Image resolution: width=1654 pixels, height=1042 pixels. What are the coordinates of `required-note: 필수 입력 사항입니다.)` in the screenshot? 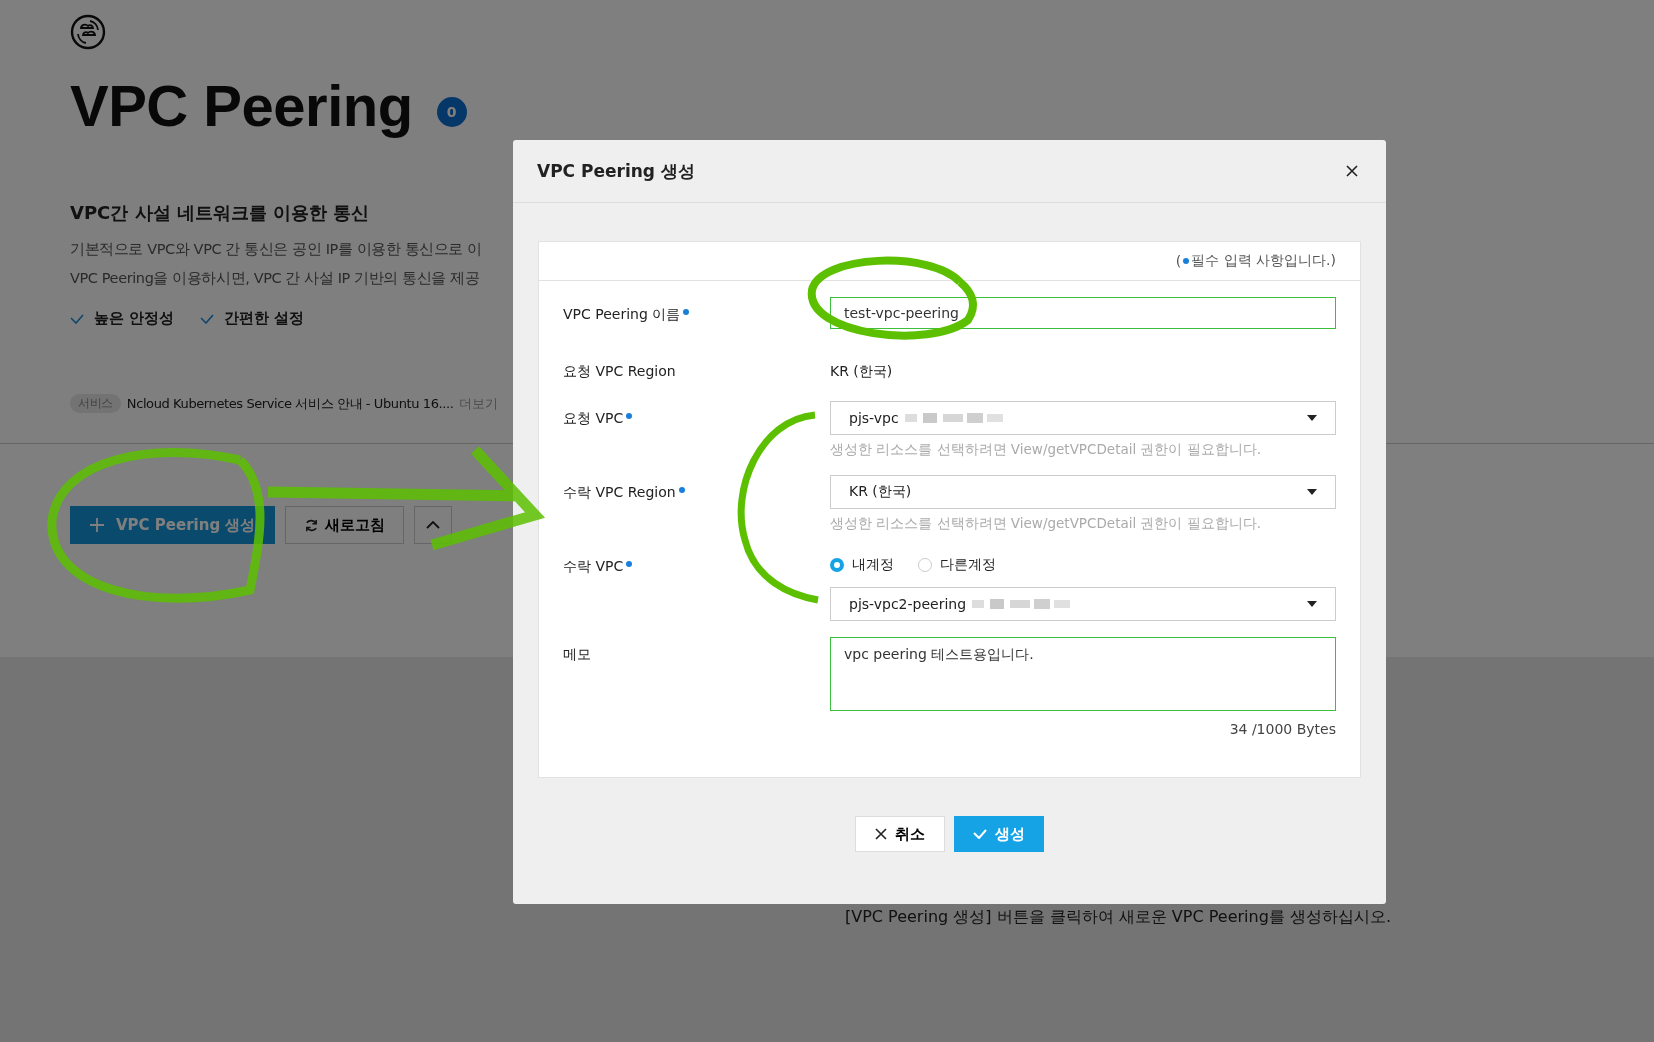 It's located at (1263, 261).